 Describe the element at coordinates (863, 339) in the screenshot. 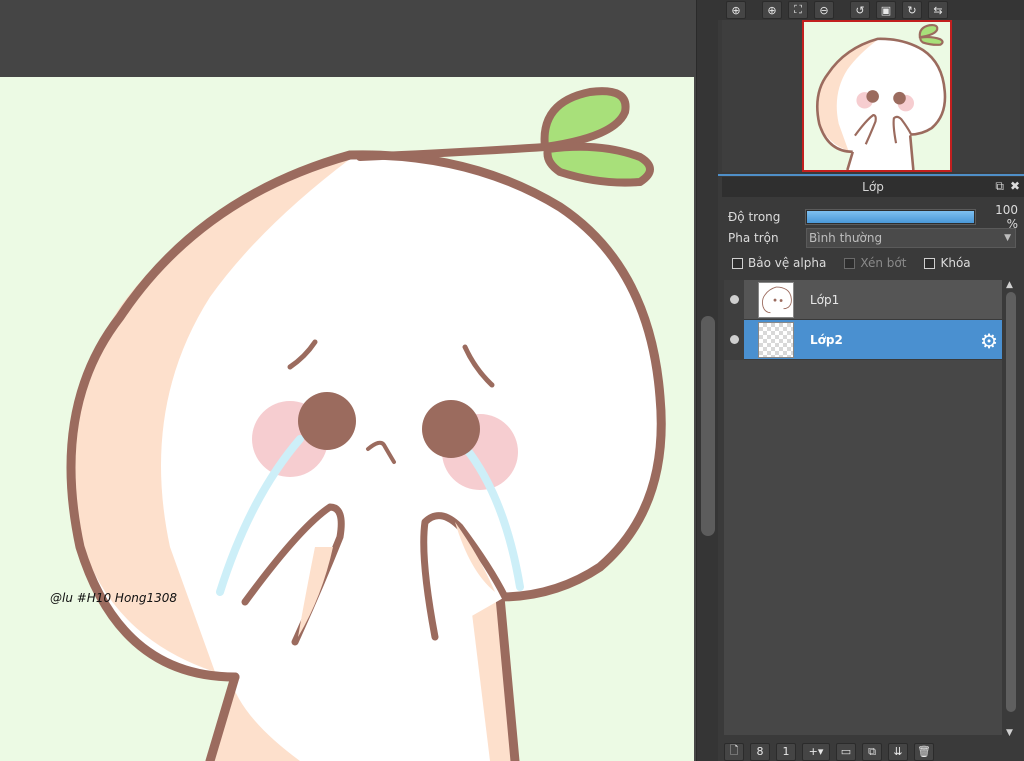

I see `layer-item-selected: Lớp2 ⚙` at that location.